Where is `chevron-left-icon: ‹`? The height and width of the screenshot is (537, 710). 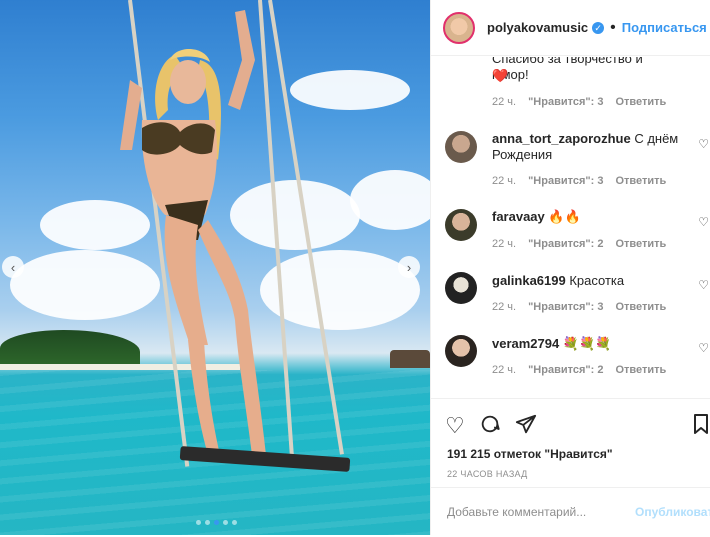
chevron-left-icon: ‹ is located at coordinates (13, 267).